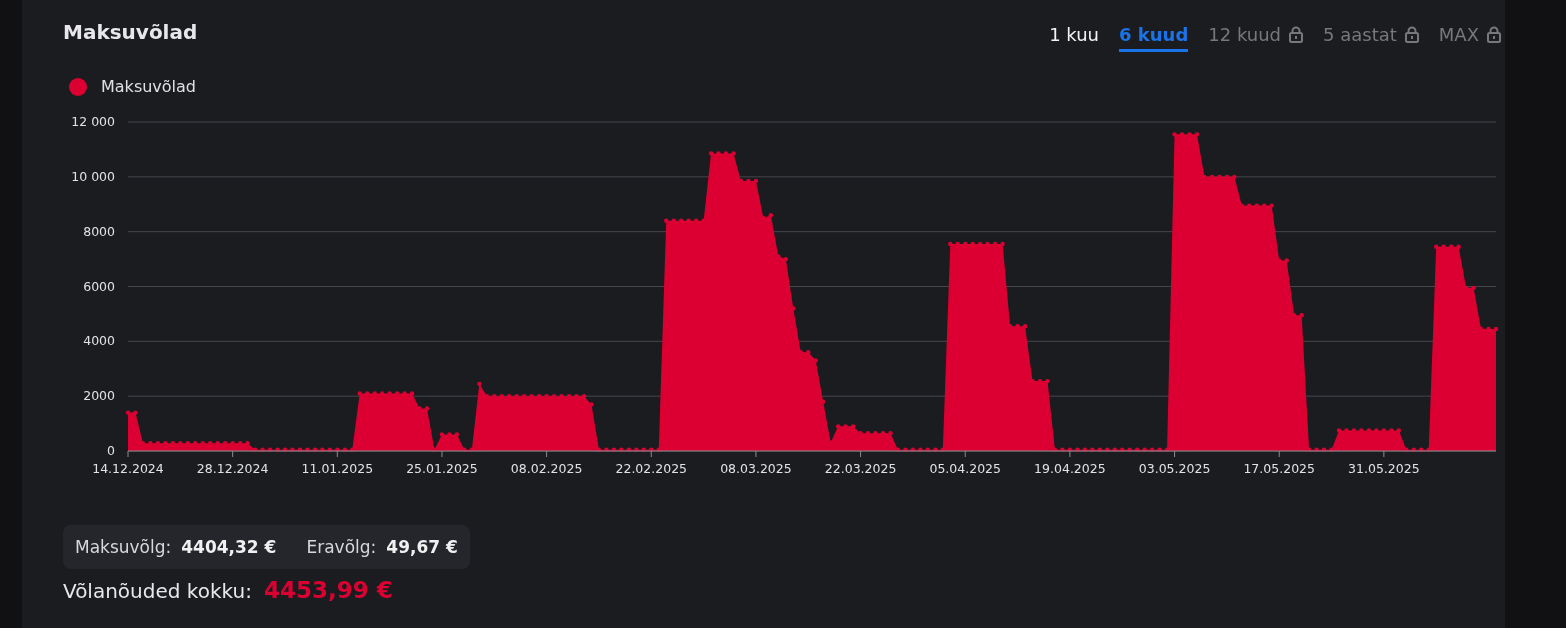  I want to click on axis-label: 8000, so click(99, 231).